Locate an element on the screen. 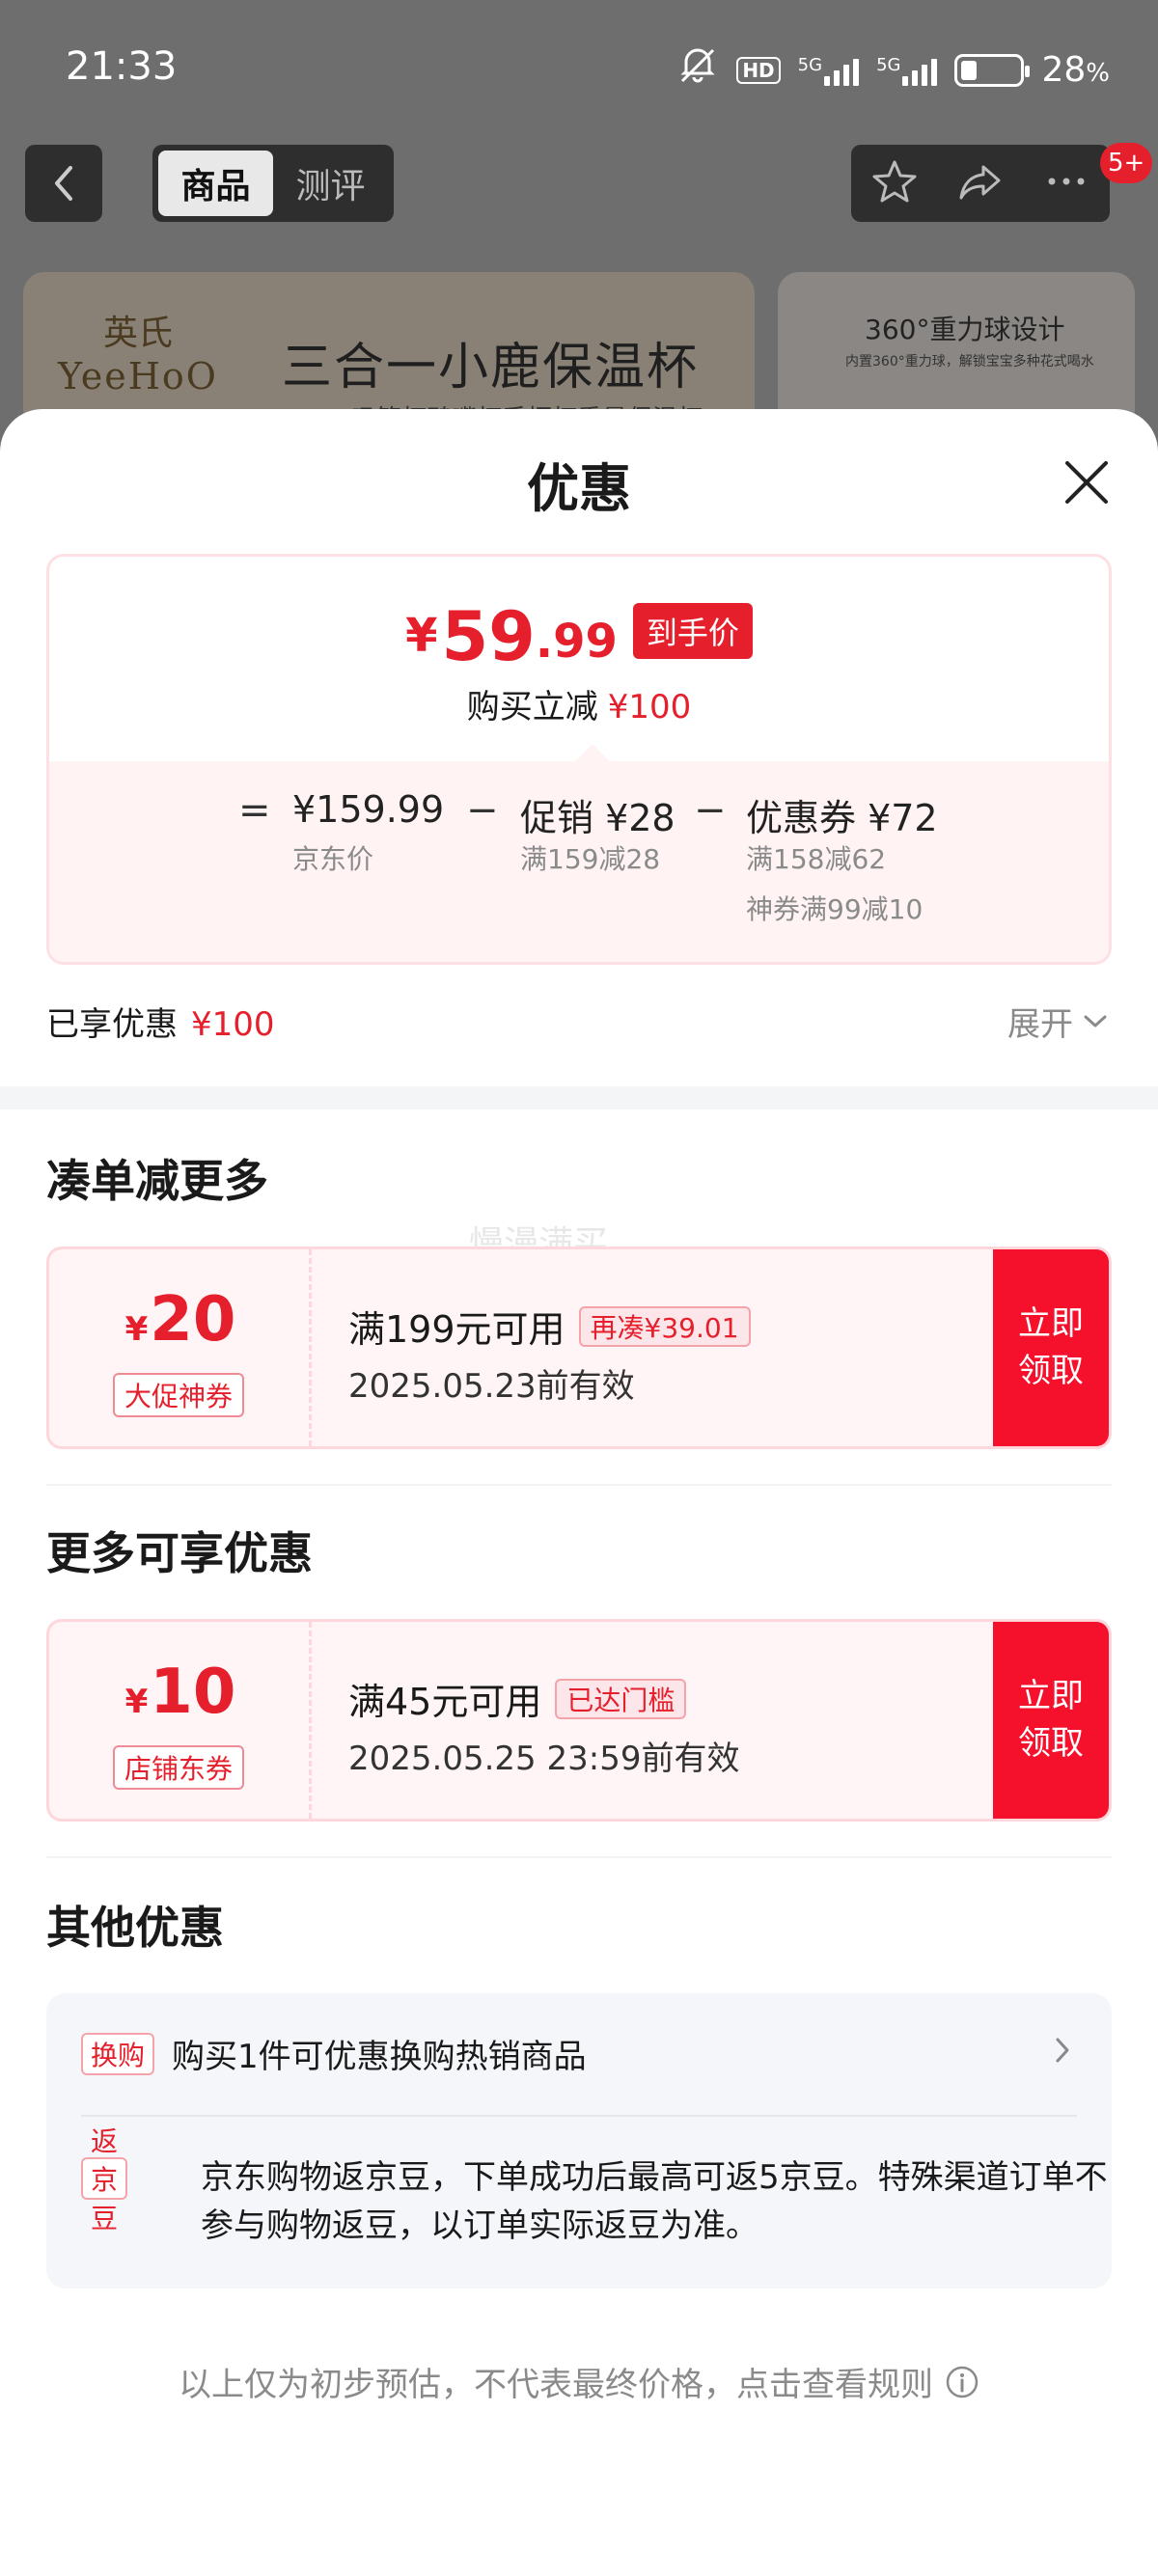 The width and height of the screenshot is (1158, 2576). top-actions is located at coordinates (980, 184).